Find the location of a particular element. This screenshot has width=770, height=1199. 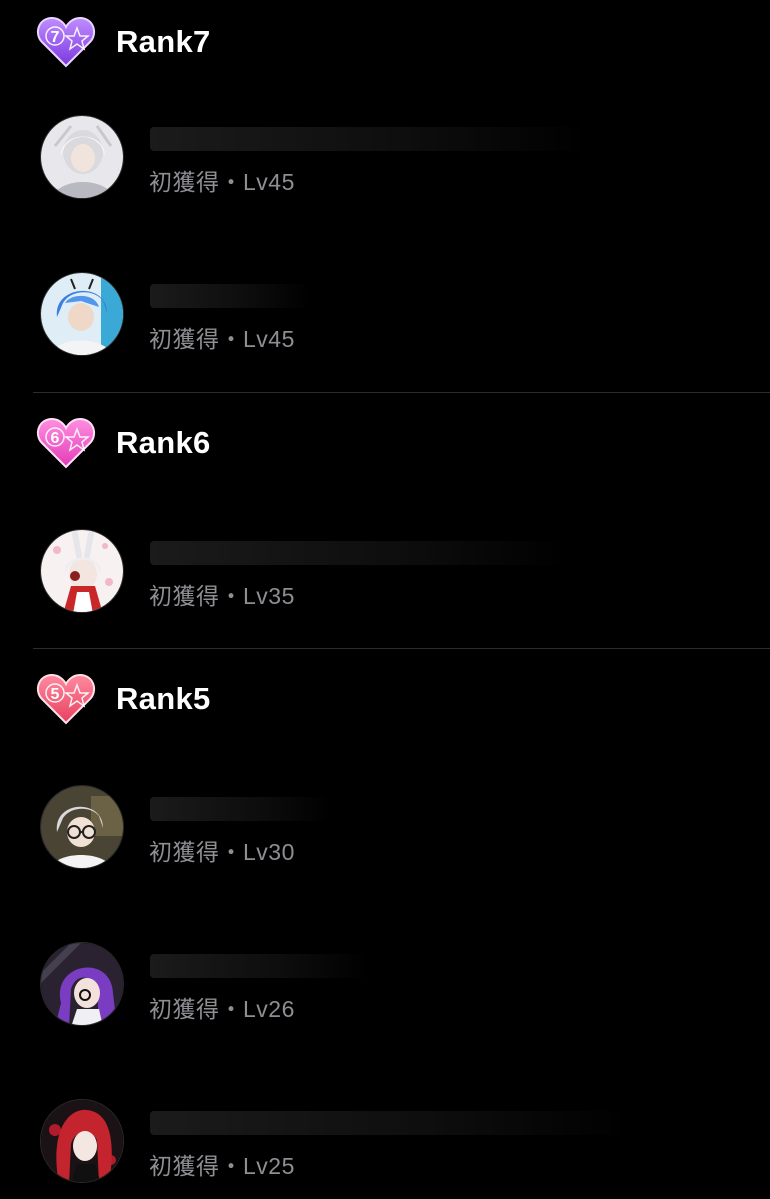

list-item: 初獲得・Lv30 is located at coordinates (400, 827).